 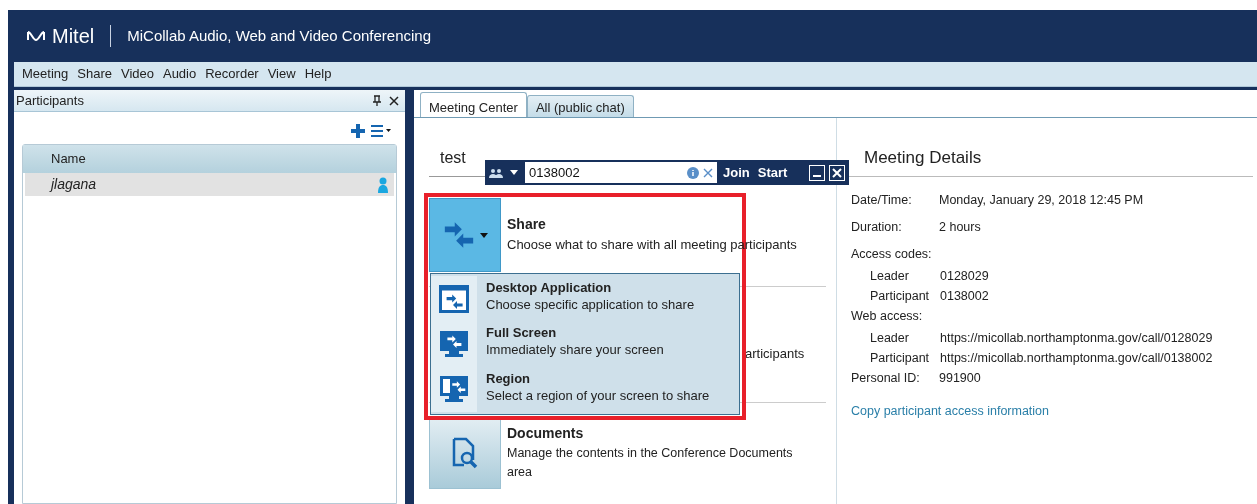 What do you see at coordinates (522, 333) in the screenshot?
I see `menu-item-title: Full Screen` at bounding box center [522, 333].